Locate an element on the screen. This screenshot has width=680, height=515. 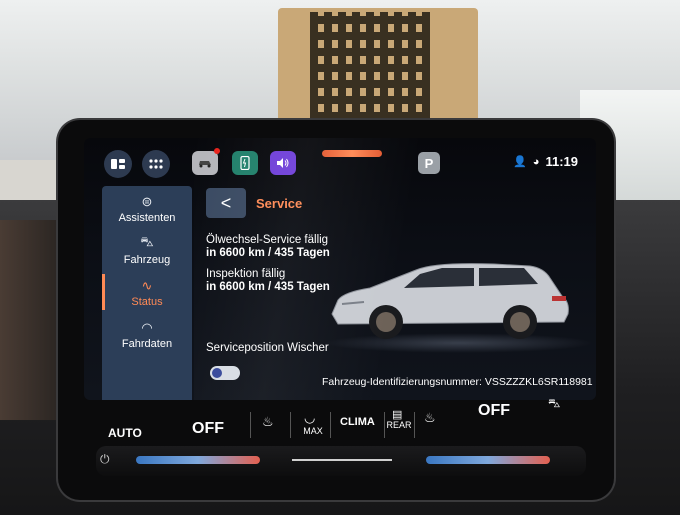
left-off-button: OFF is located at coordinates (208, 429).